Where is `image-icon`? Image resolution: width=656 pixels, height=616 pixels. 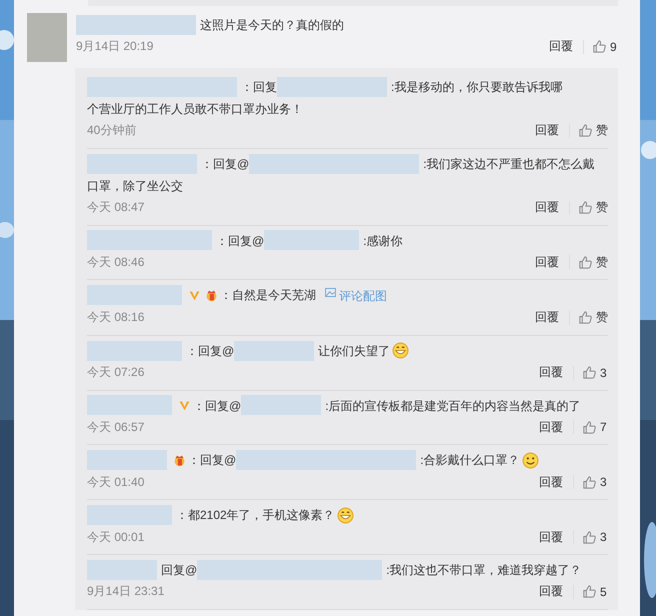 image-icon is located at coordinates (330, 292).